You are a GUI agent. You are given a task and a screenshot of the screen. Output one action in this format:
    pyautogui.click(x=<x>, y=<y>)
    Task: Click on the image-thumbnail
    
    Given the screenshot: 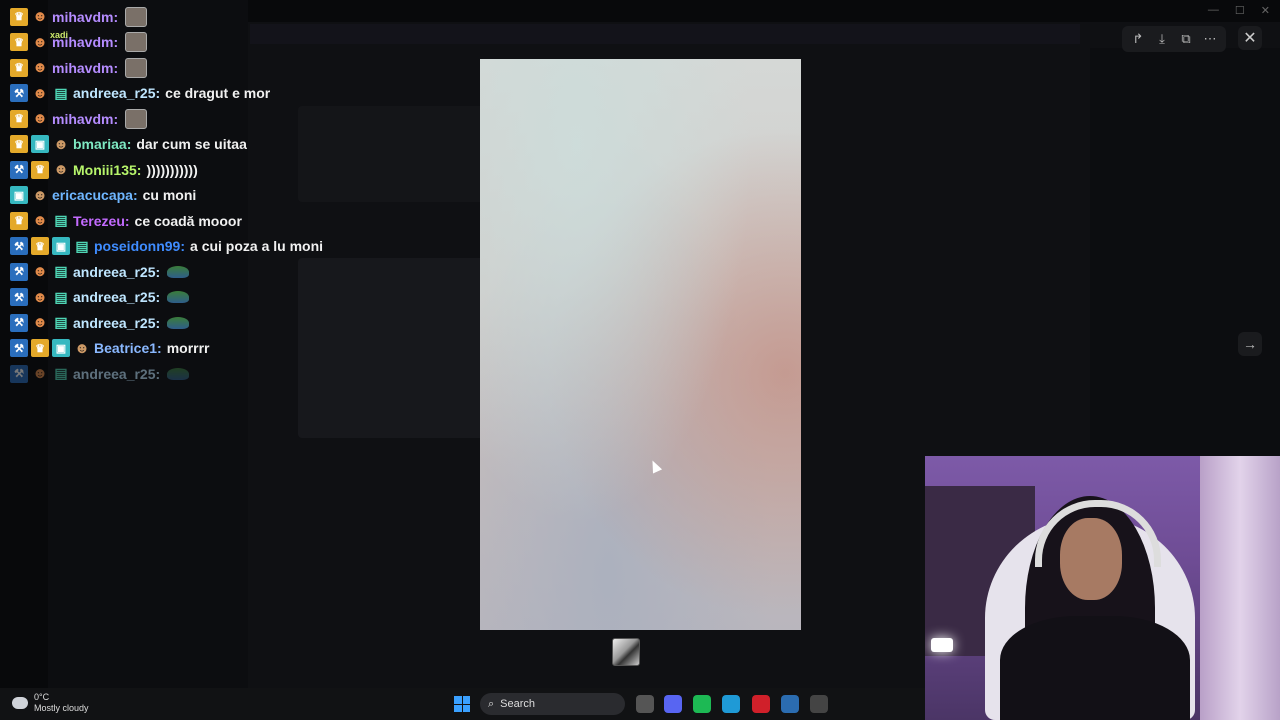 What is the action you would take?
    pyautogui.click(x=626, y=652)
    